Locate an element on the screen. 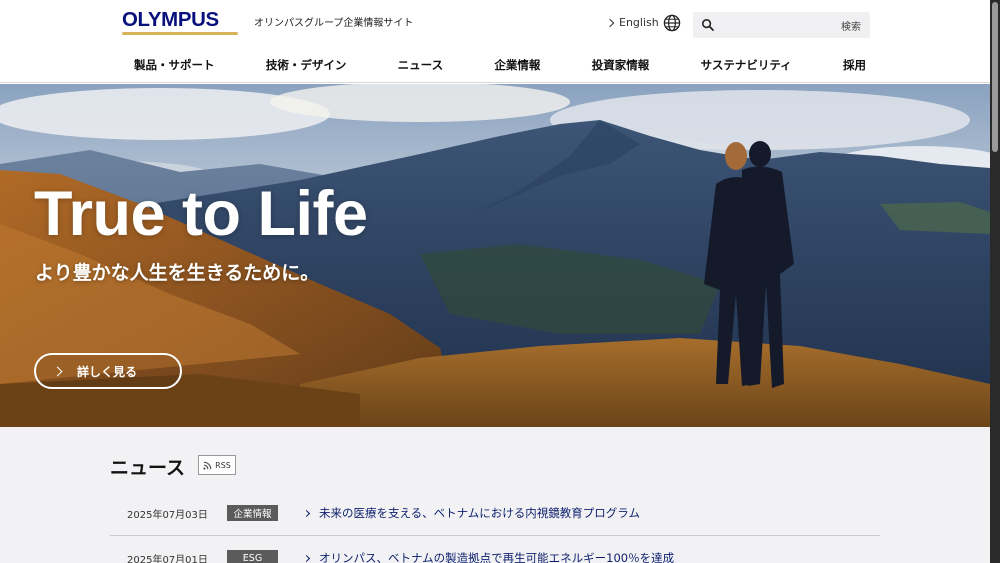 The width and height of the screenshot is (1000, 563). learn-more-label: 詳しく見る is located at coordinates (107, 371).